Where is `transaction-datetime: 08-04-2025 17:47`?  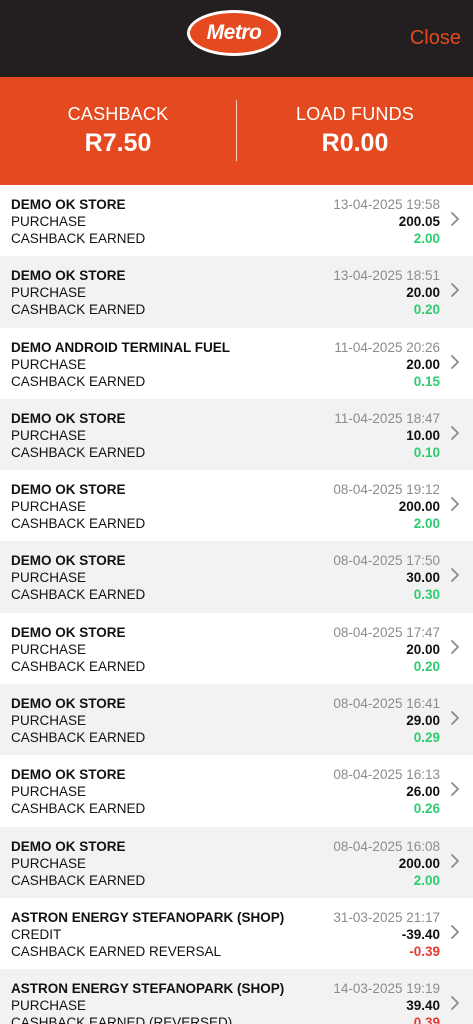 transaction-datetime: 08-04-2025 17:47 is located at coordinates (386, 632).